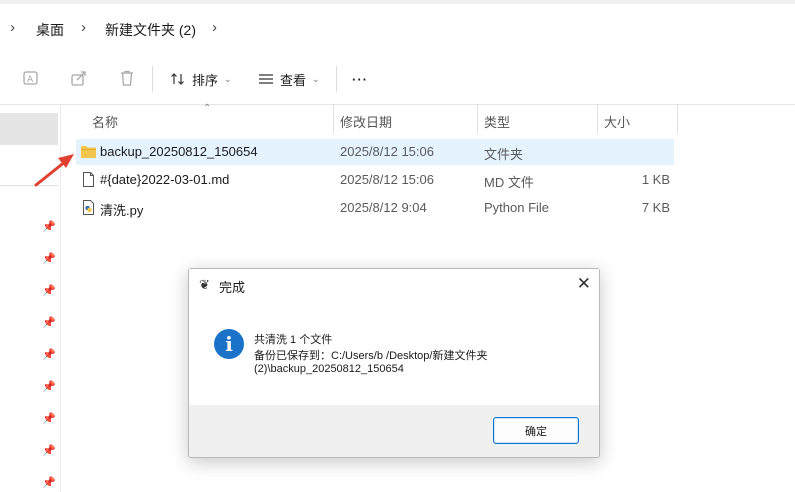 Image resolution: width=795 pixels, height=492 pixels. Describe the element at coordinates (177, 79) in the screenshot. I see `sort-icon` at that location.